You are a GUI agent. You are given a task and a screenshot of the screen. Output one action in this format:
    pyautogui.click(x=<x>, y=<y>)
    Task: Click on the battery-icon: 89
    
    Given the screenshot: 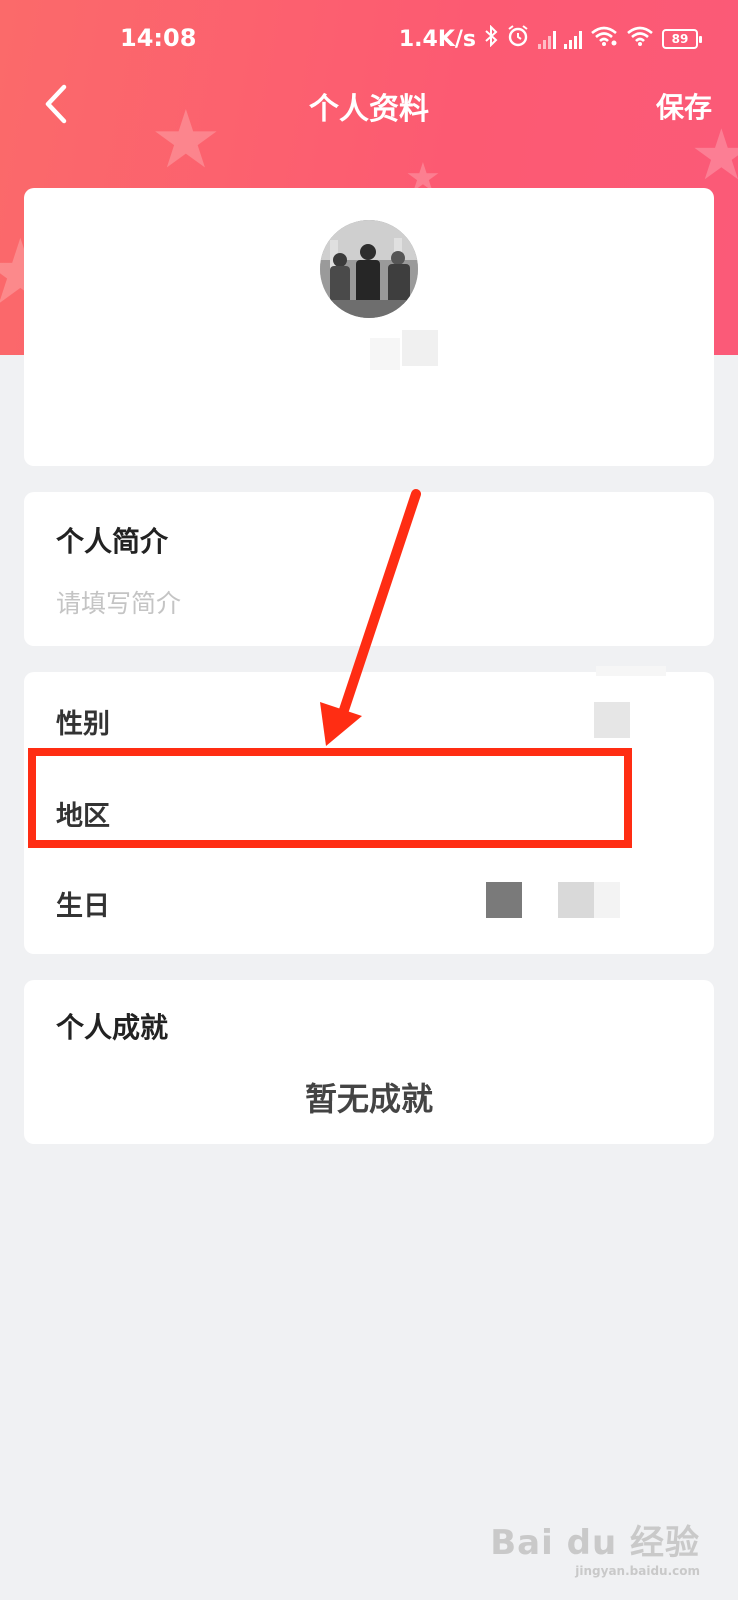 What is the action you would take?
    pyautogui.click(x=682, y=39)
    